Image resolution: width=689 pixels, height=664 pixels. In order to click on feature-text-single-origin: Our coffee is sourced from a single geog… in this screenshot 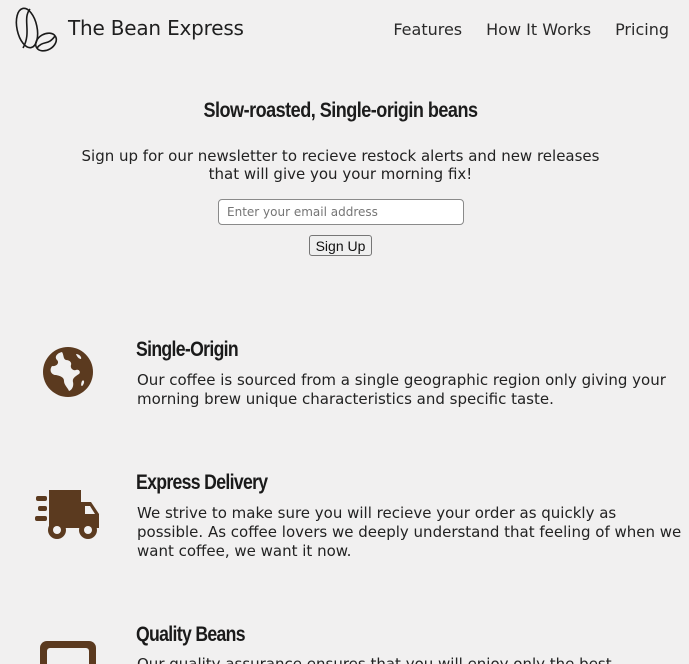, I will do `click(401, 389)`.